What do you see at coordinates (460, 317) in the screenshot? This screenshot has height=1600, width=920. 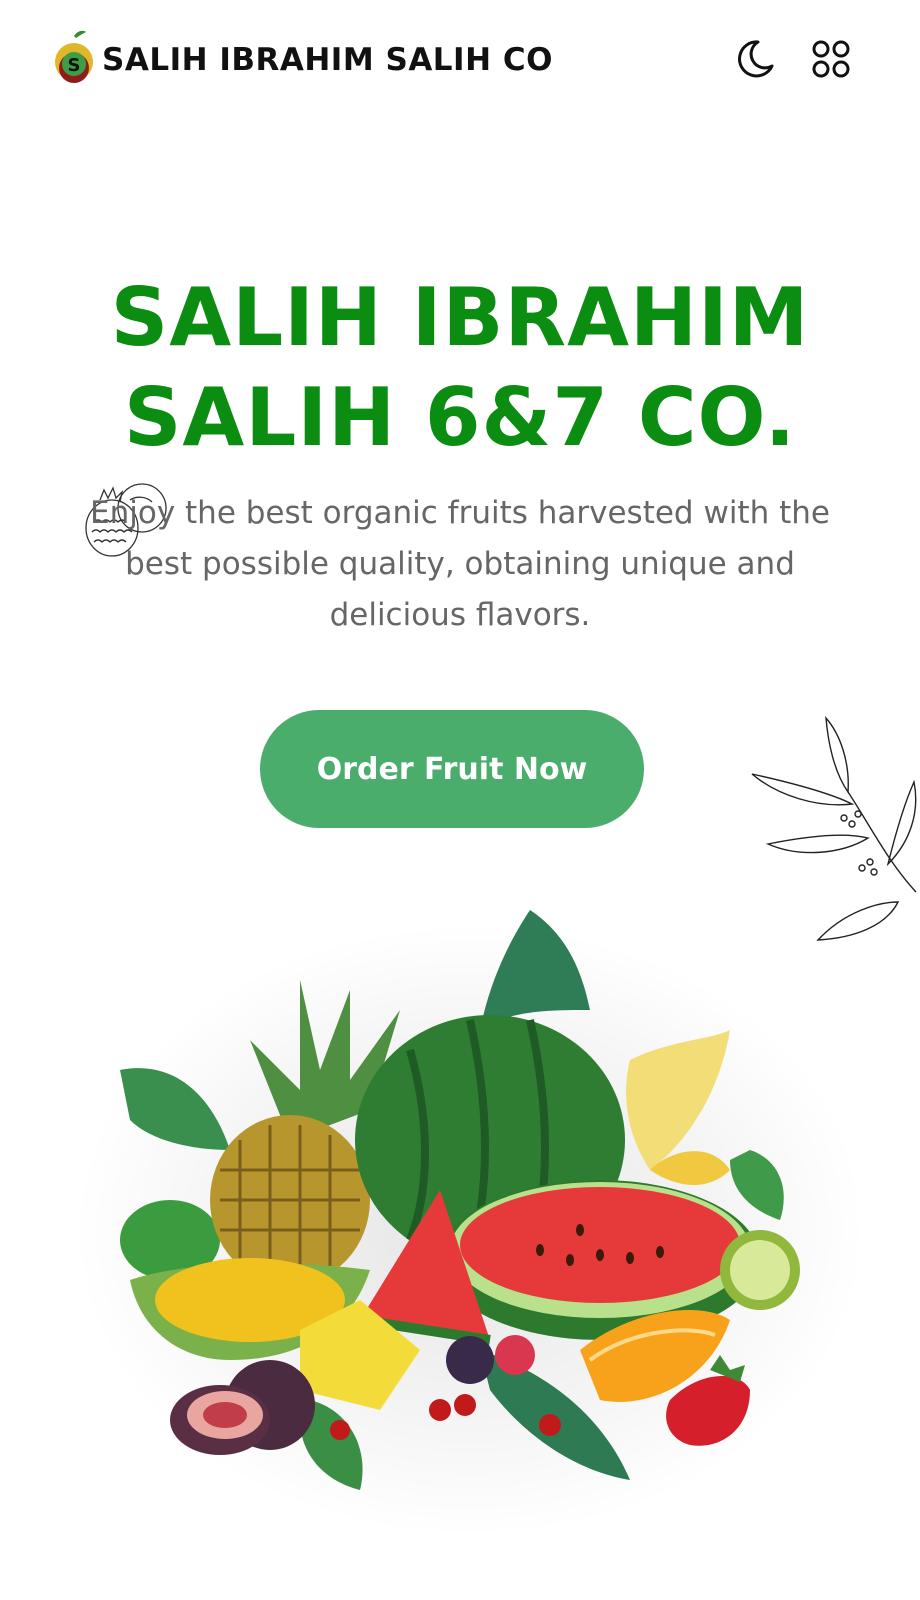 I see `hero-title-line-1: SALIH IBRAHIM` at bounding box center [460, 317].